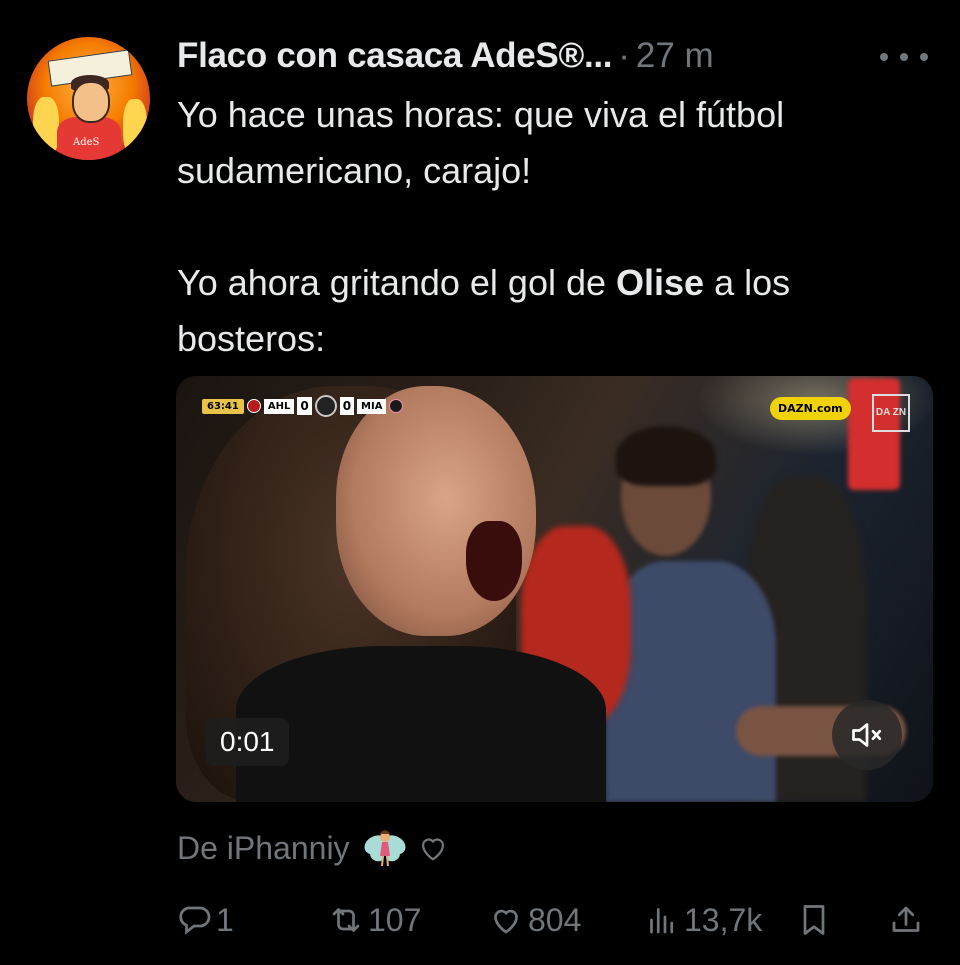 The width and height of the screenshot is (960, 965). I want to click on avatar-face, so click(91, 102).